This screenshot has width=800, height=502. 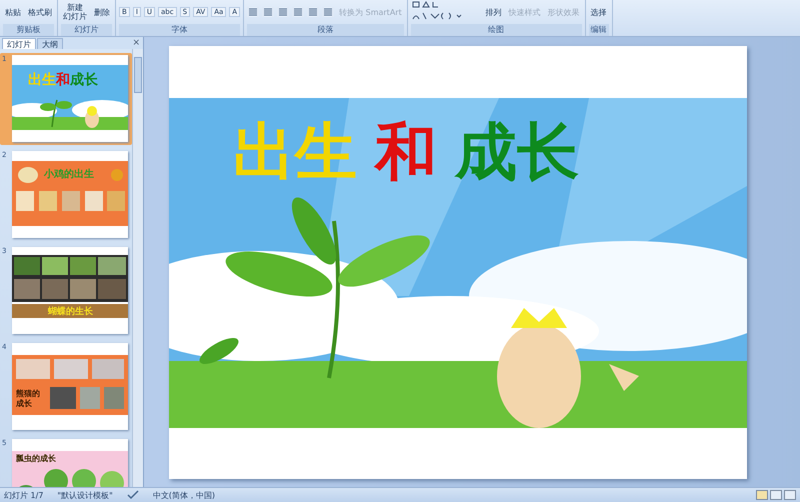 What do you see at coordinates (19, 43) in the screenshot?
I see `panel-tab: 幻灯片` at bounding box center [19, 43].